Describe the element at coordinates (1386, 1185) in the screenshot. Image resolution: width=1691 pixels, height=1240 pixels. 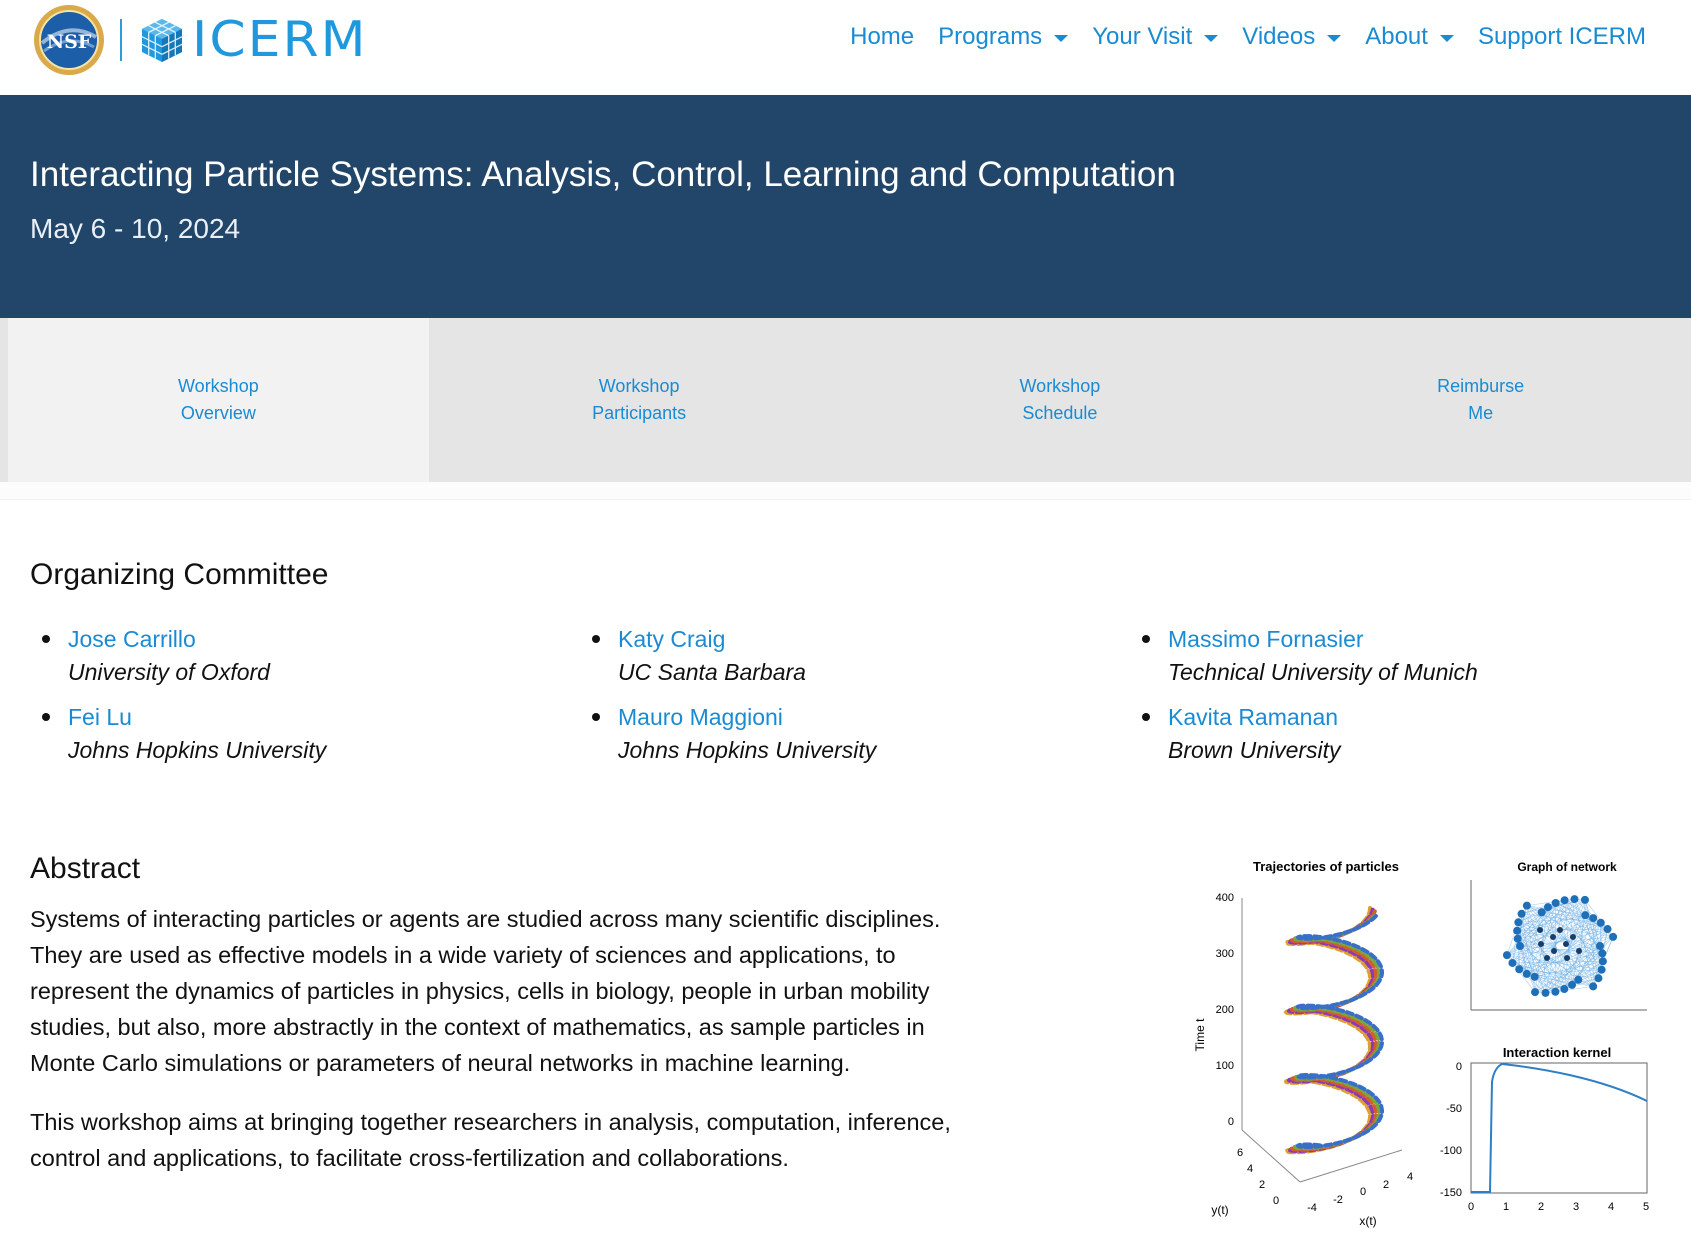
I see `x-tick: 2` at that location.